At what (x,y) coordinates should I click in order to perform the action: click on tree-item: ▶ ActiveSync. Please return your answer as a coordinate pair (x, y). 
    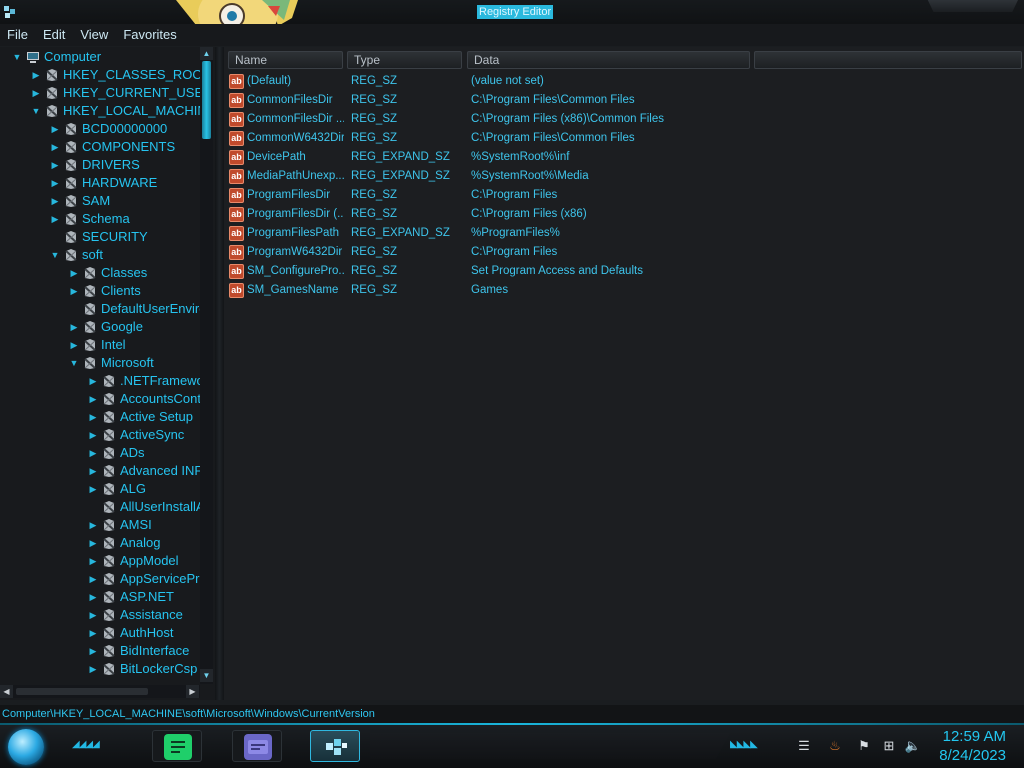
    Looking at the image, I should click on (100, 435).